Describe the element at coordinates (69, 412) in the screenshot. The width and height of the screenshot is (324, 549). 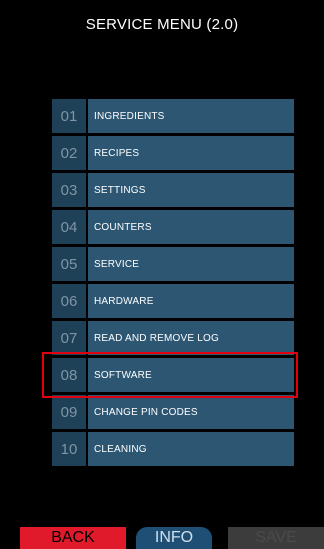
I see `menu-item-number: 09` at that location.